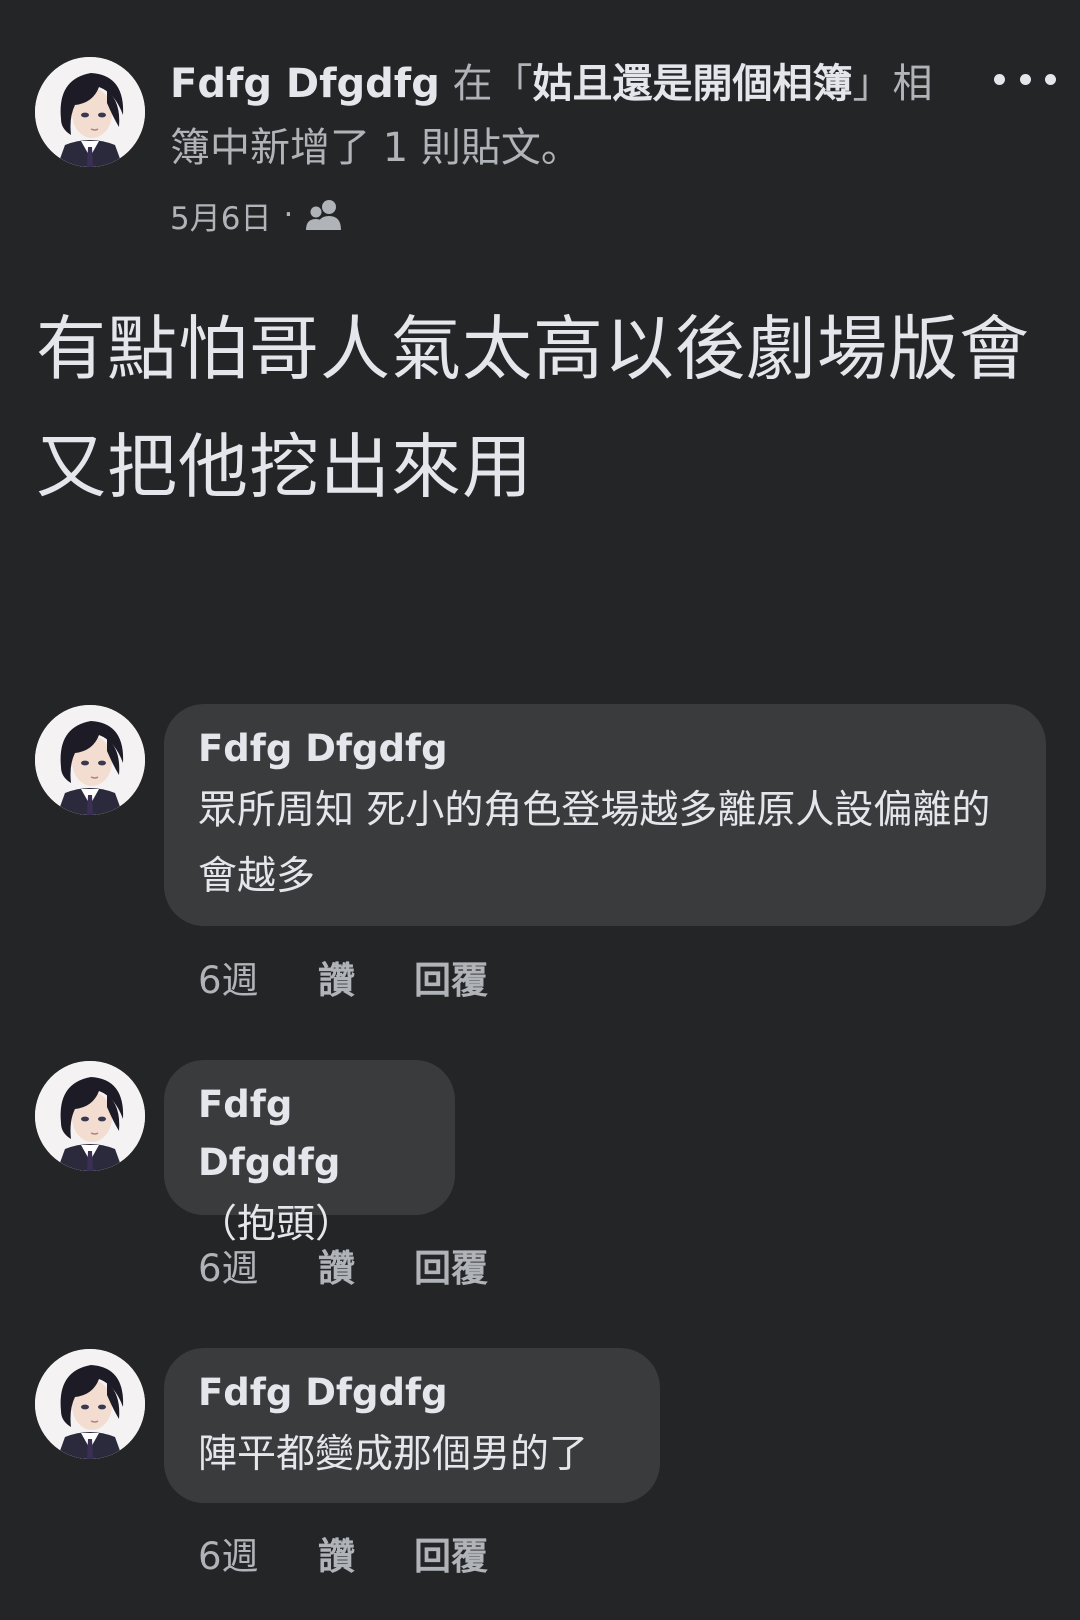  I want to click on post-meta: 5月6日 ·, so click(256, 215).